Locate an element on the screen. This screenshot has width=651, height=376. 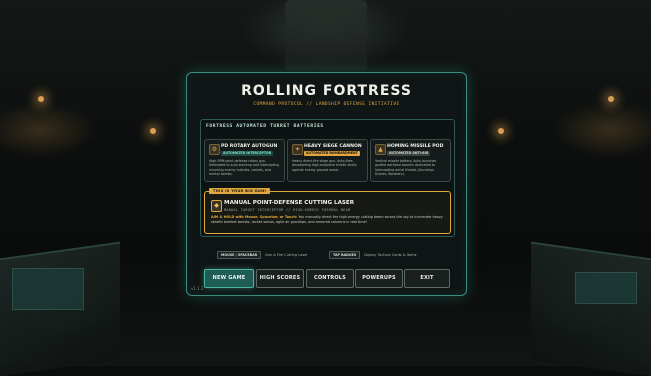
autogun-icon: ⚙ is located at coordinates (214, 149).